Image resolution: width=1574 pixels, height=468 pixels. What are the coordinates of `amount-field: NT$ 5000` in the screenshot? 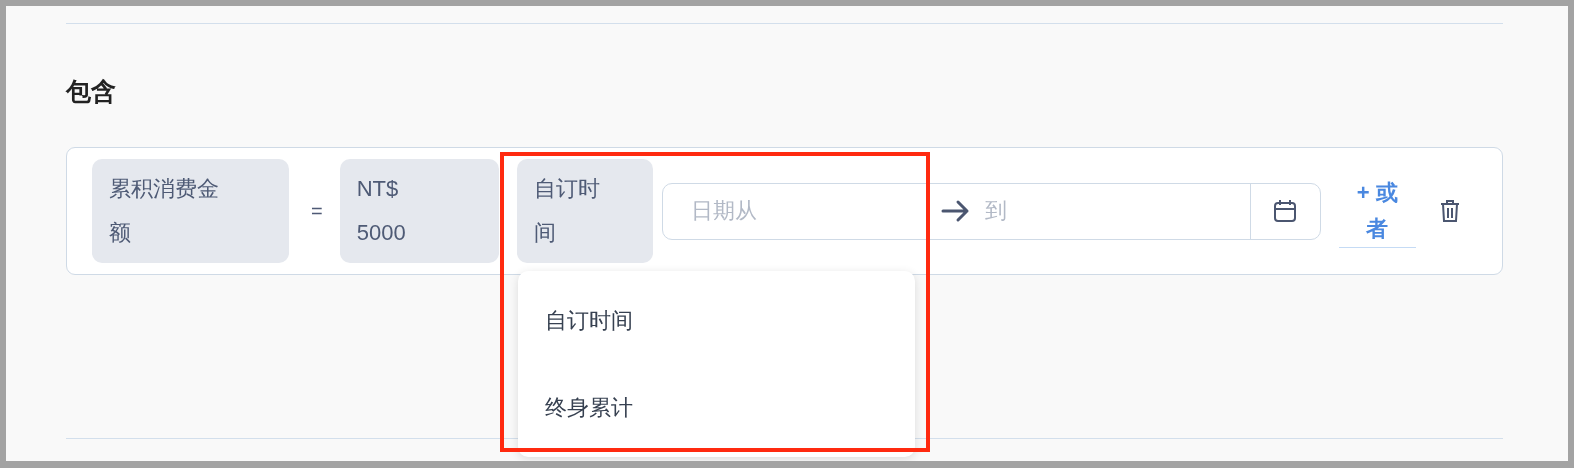 It's located at (419, 211).